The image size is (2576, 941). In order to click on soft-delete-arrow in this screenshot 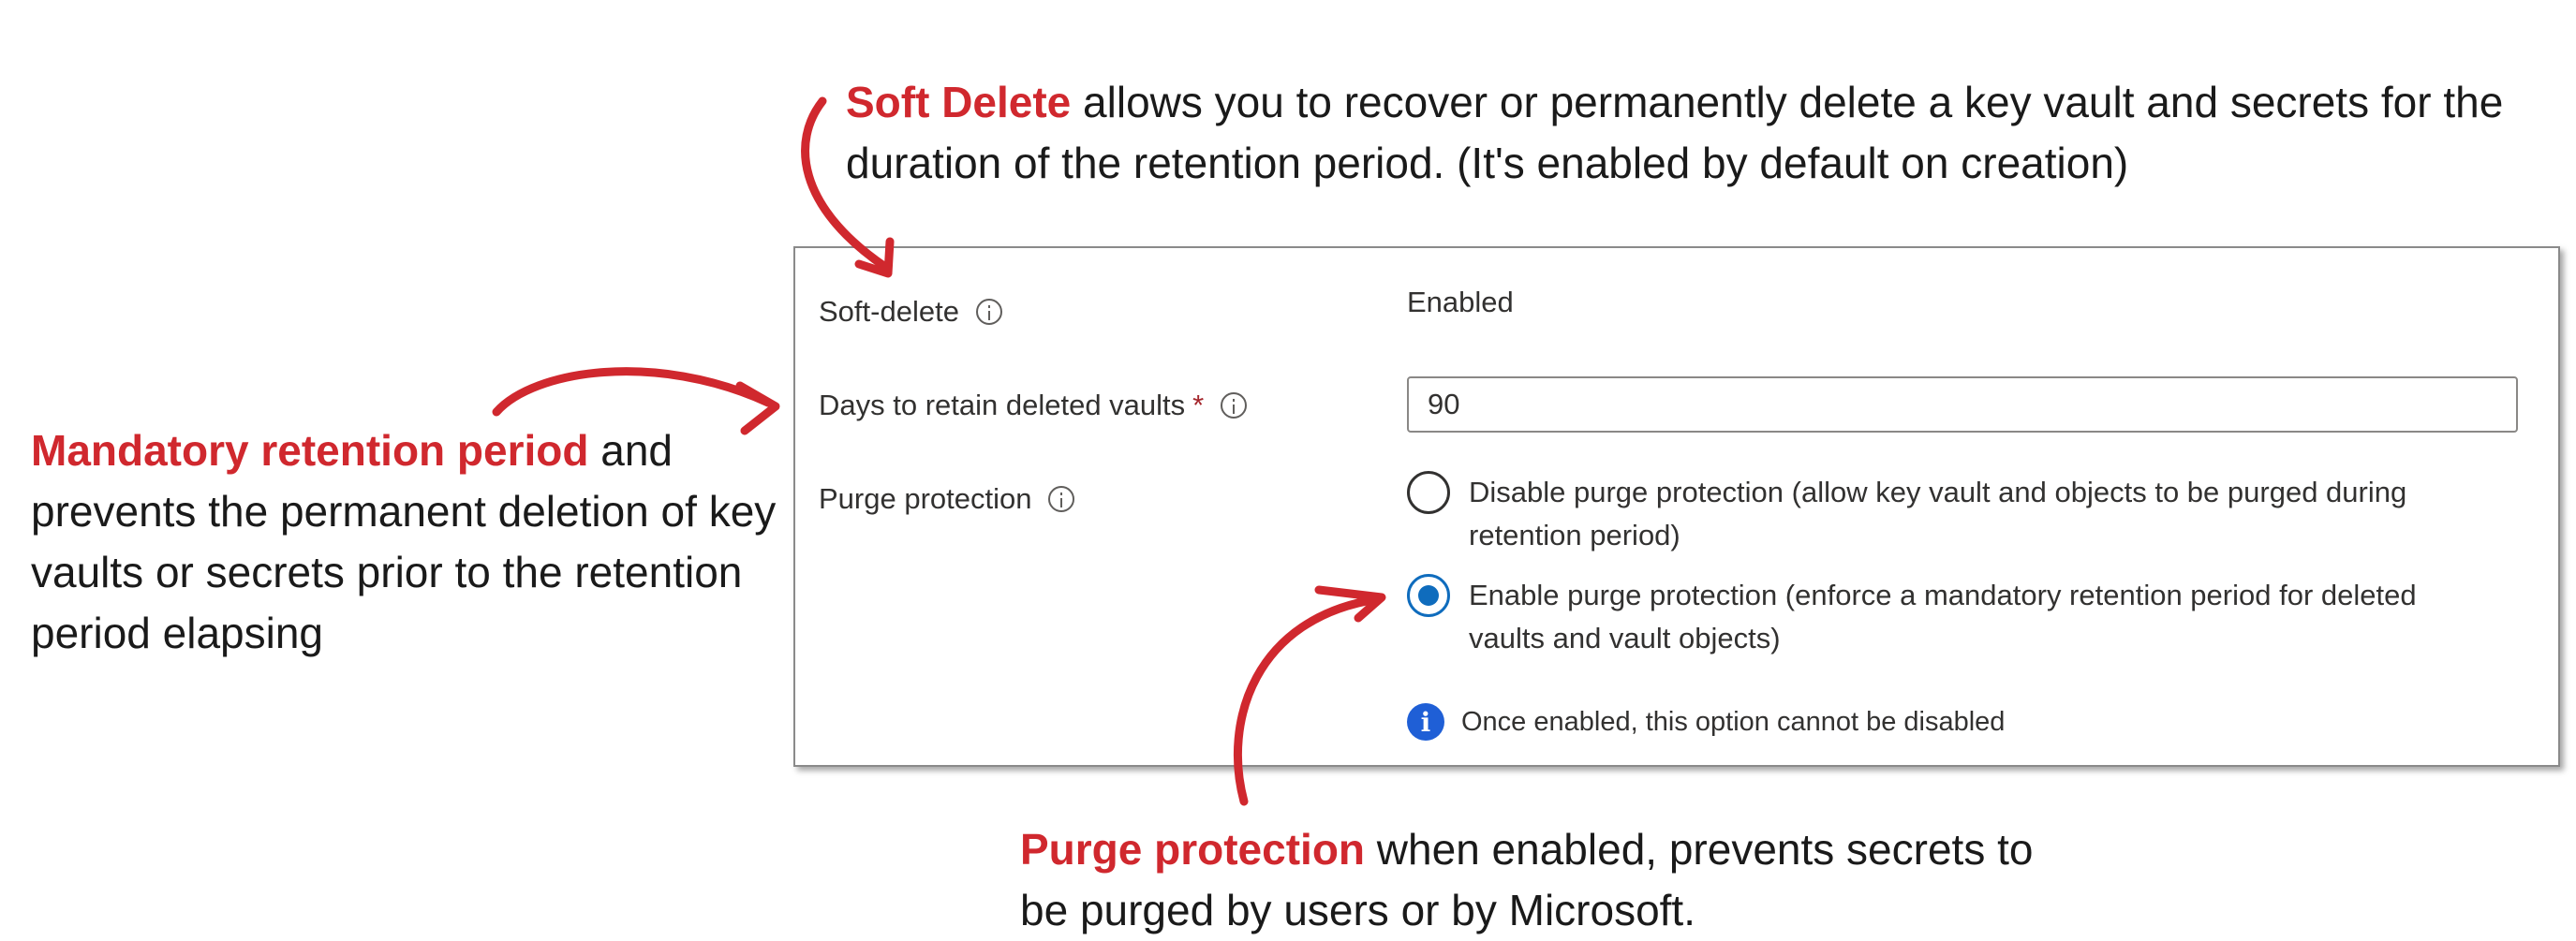, I will do `click(846, 184)`.